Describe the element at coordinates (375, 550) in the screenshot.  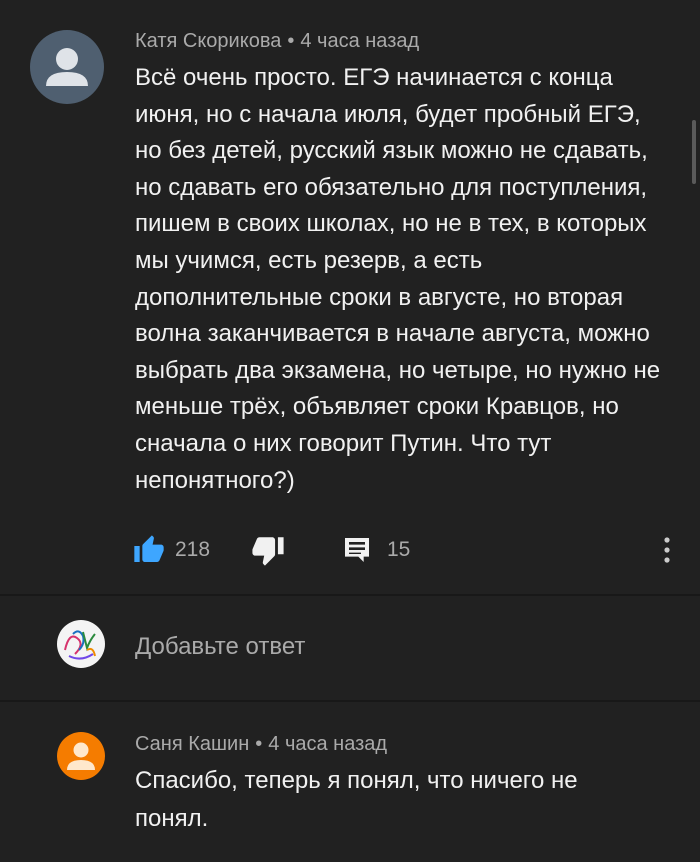
I see `reply-button: 15` at that location.